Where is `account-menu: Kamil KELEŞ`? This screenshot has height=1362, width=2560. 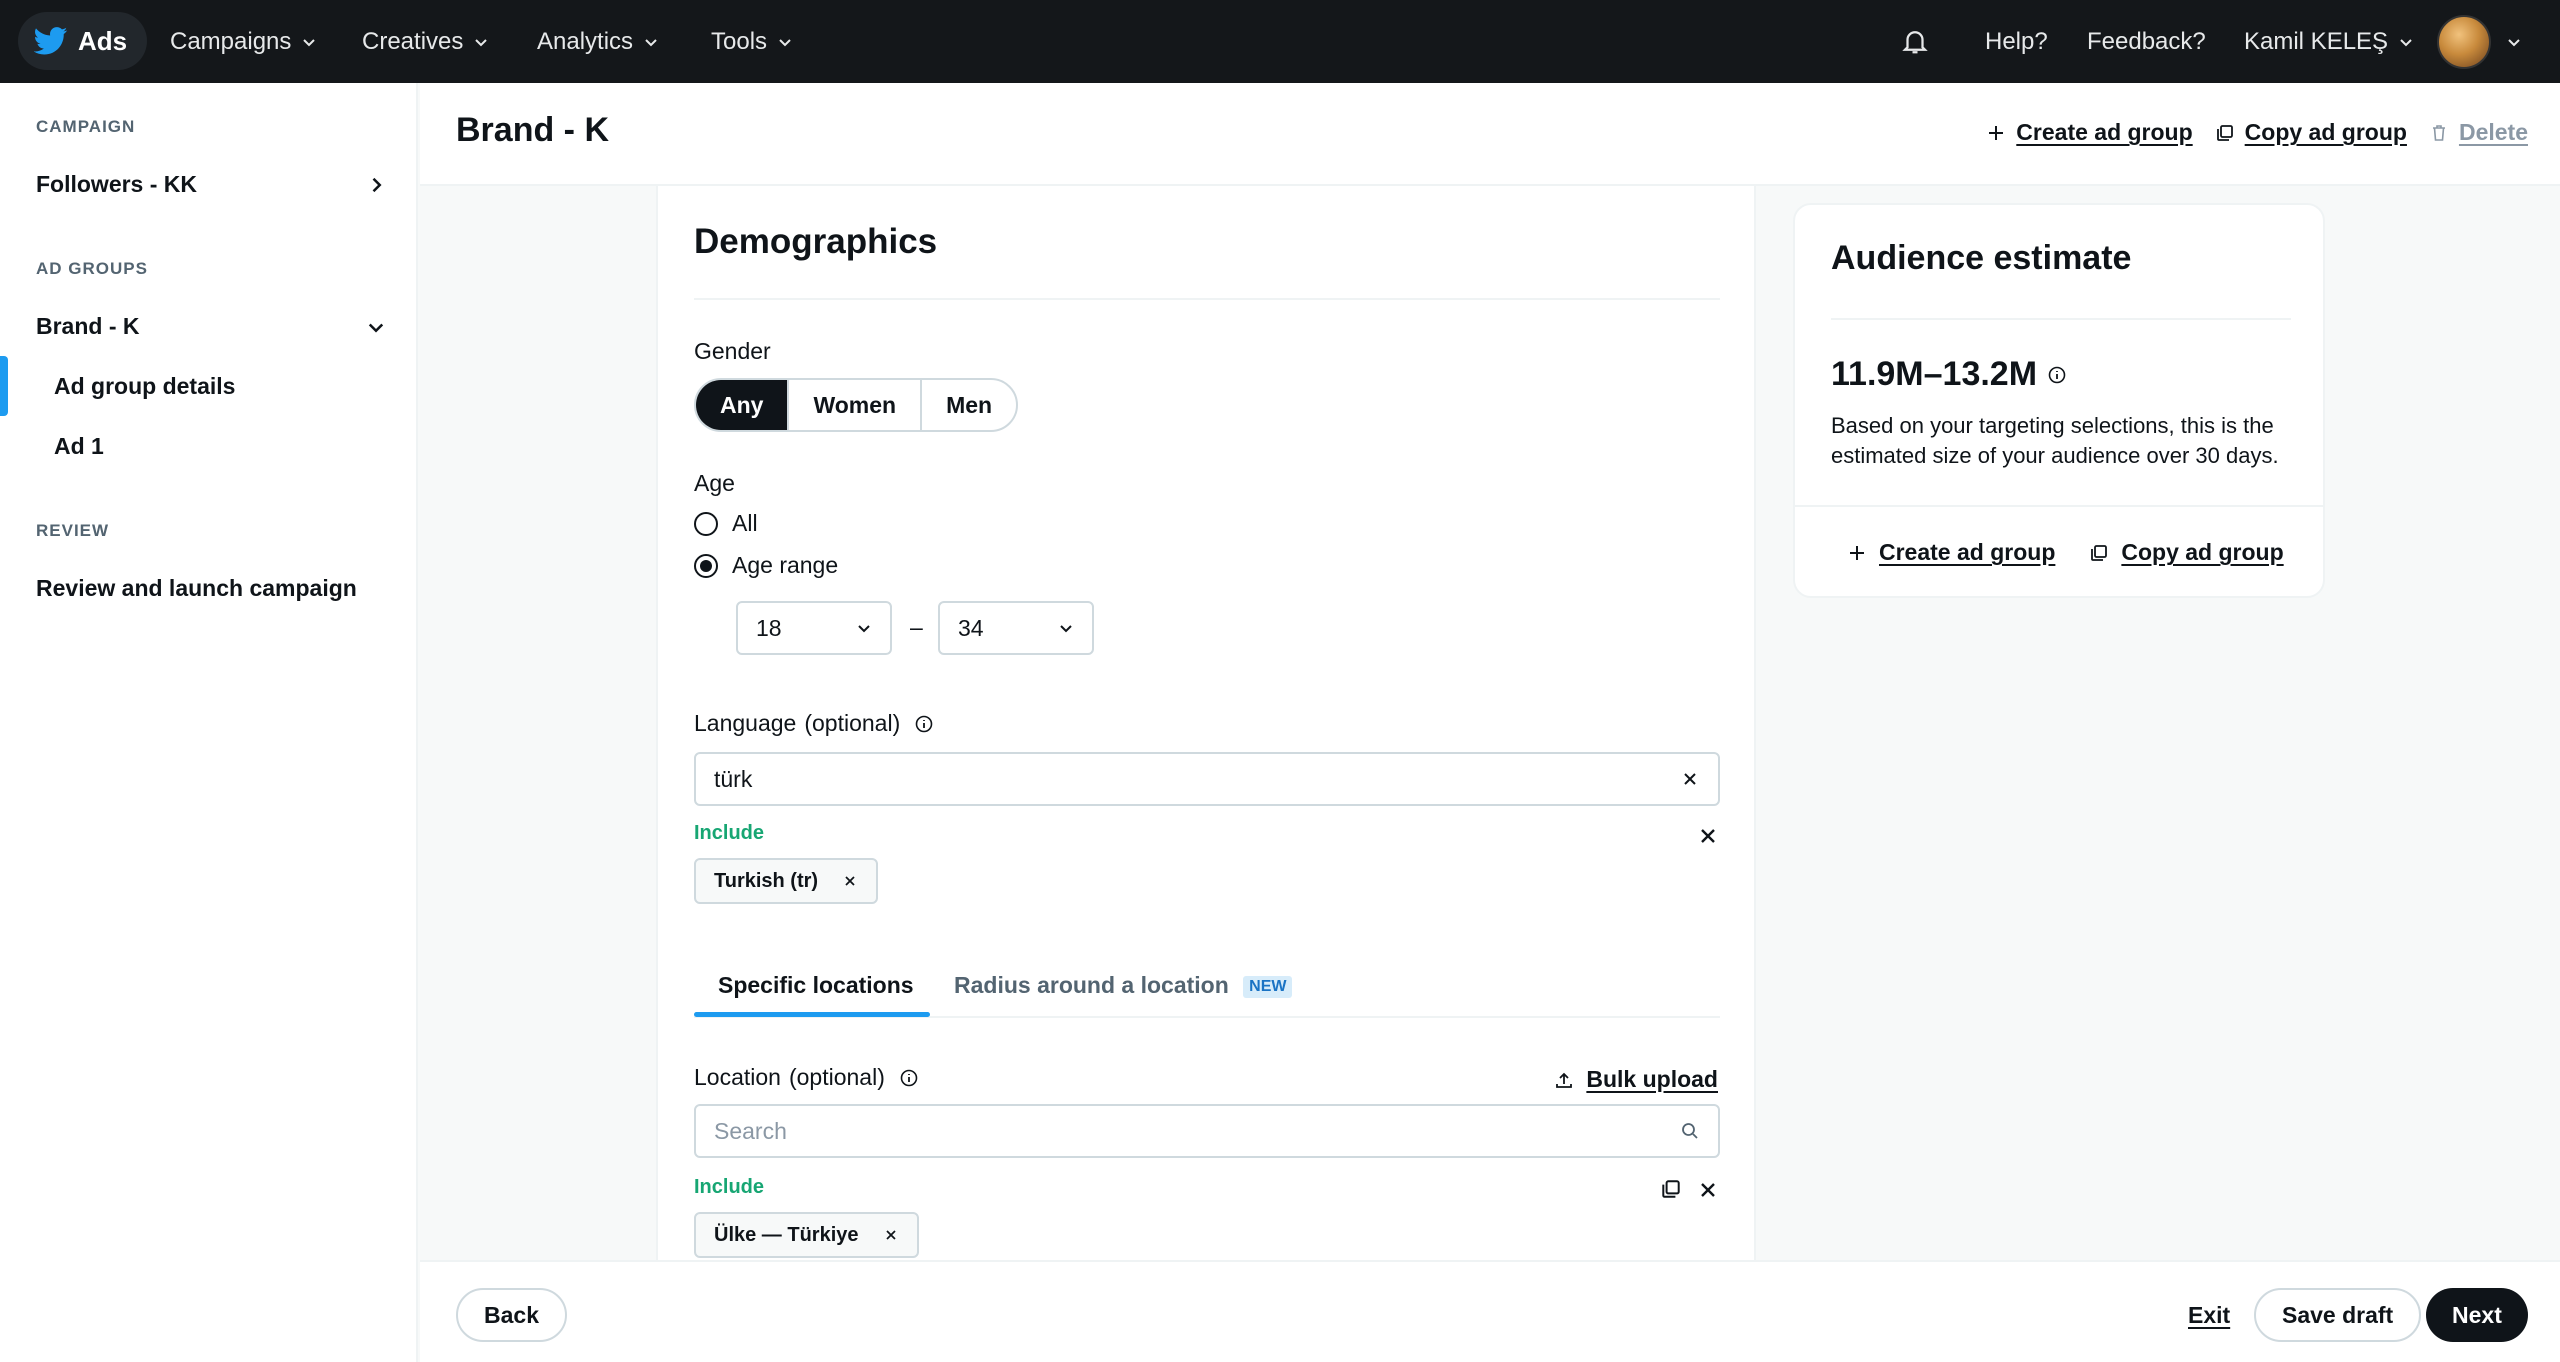
account-menu: Kamil KELEŞ is located at coordinates (2329, 41).